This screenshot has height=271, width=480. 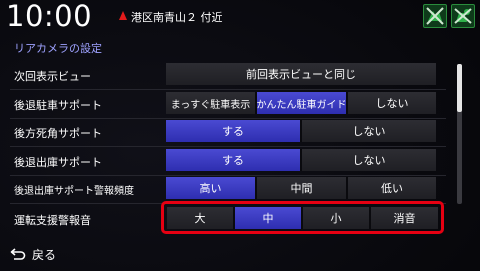 What do you see at coordinates (240, 18) in the screenshot?
I see `top-bar: 10:00 港区南青山２ 付近` at bounding box center [240, 18].